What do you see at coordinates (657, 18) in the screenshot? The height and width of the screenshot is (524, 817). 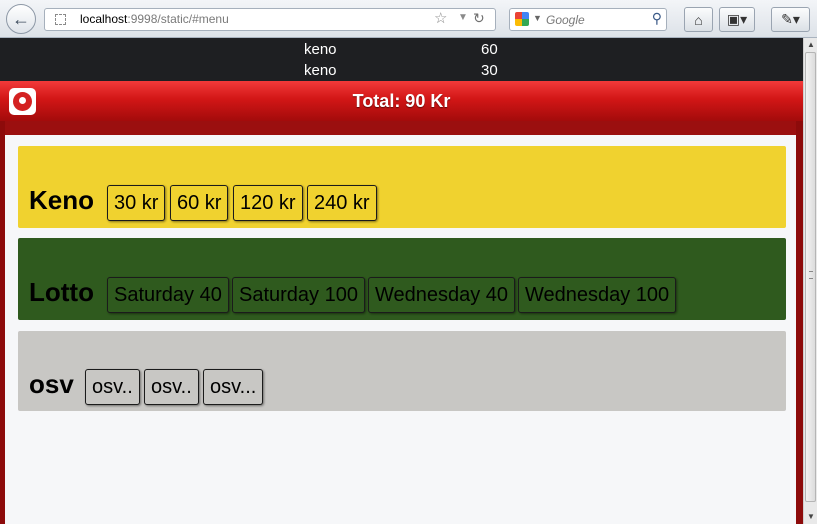 I see `magnifier-icon: ⚲` at bounding box center [657, 18].